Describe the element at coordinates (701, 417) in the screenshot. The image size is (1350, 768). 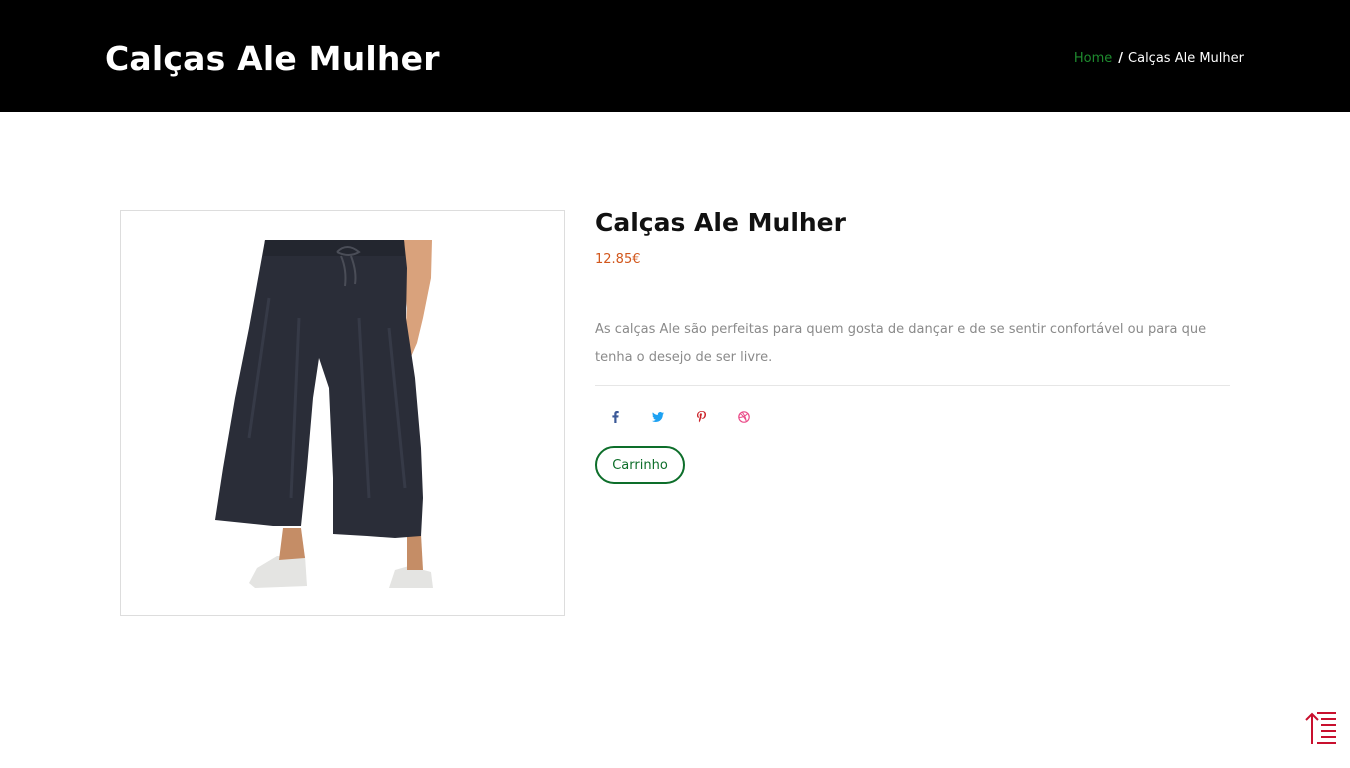
I see `pinterest-icon` at that location.